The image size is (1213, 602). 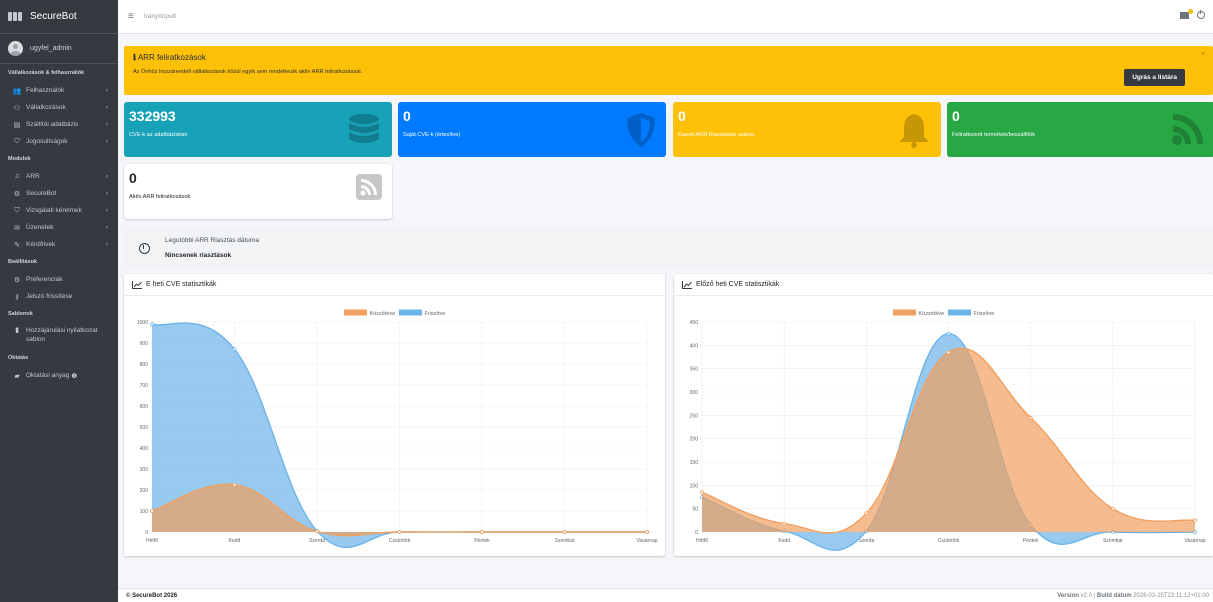 I want to click on hamburger-menu-icon: ≡, so click(x=131, y=16).